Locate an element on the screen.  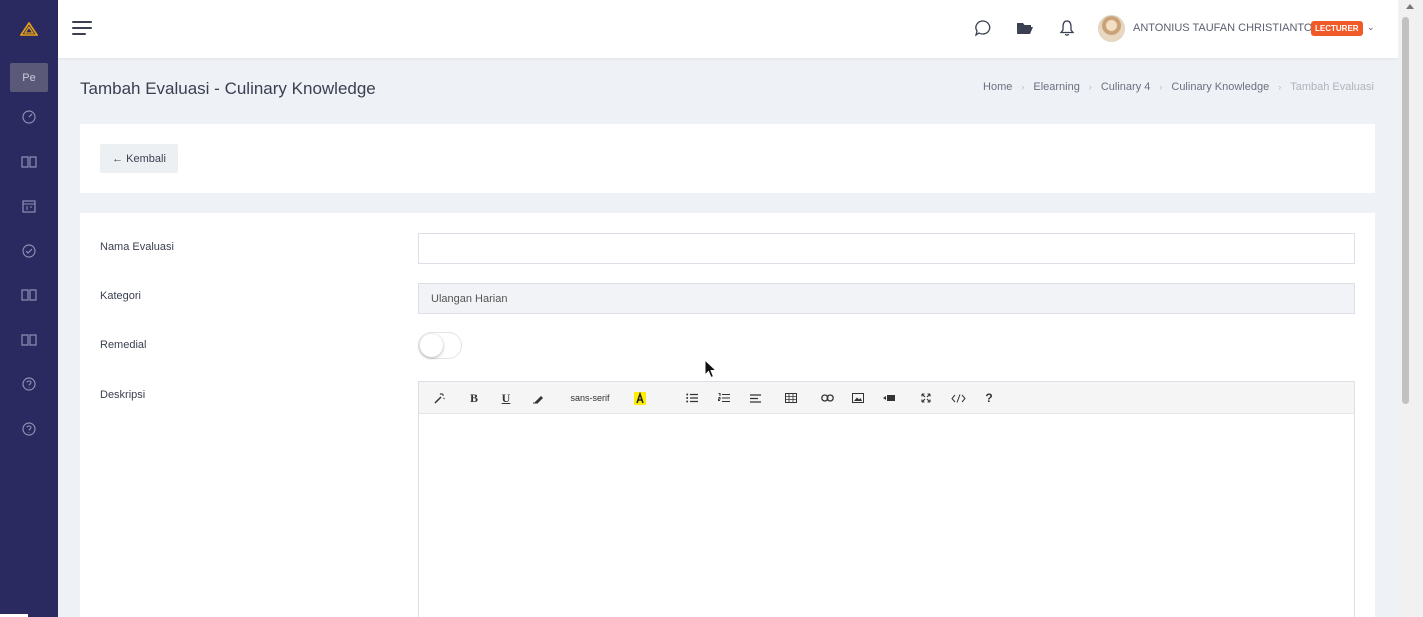
chat-icon is located at coordinates (983, 28).